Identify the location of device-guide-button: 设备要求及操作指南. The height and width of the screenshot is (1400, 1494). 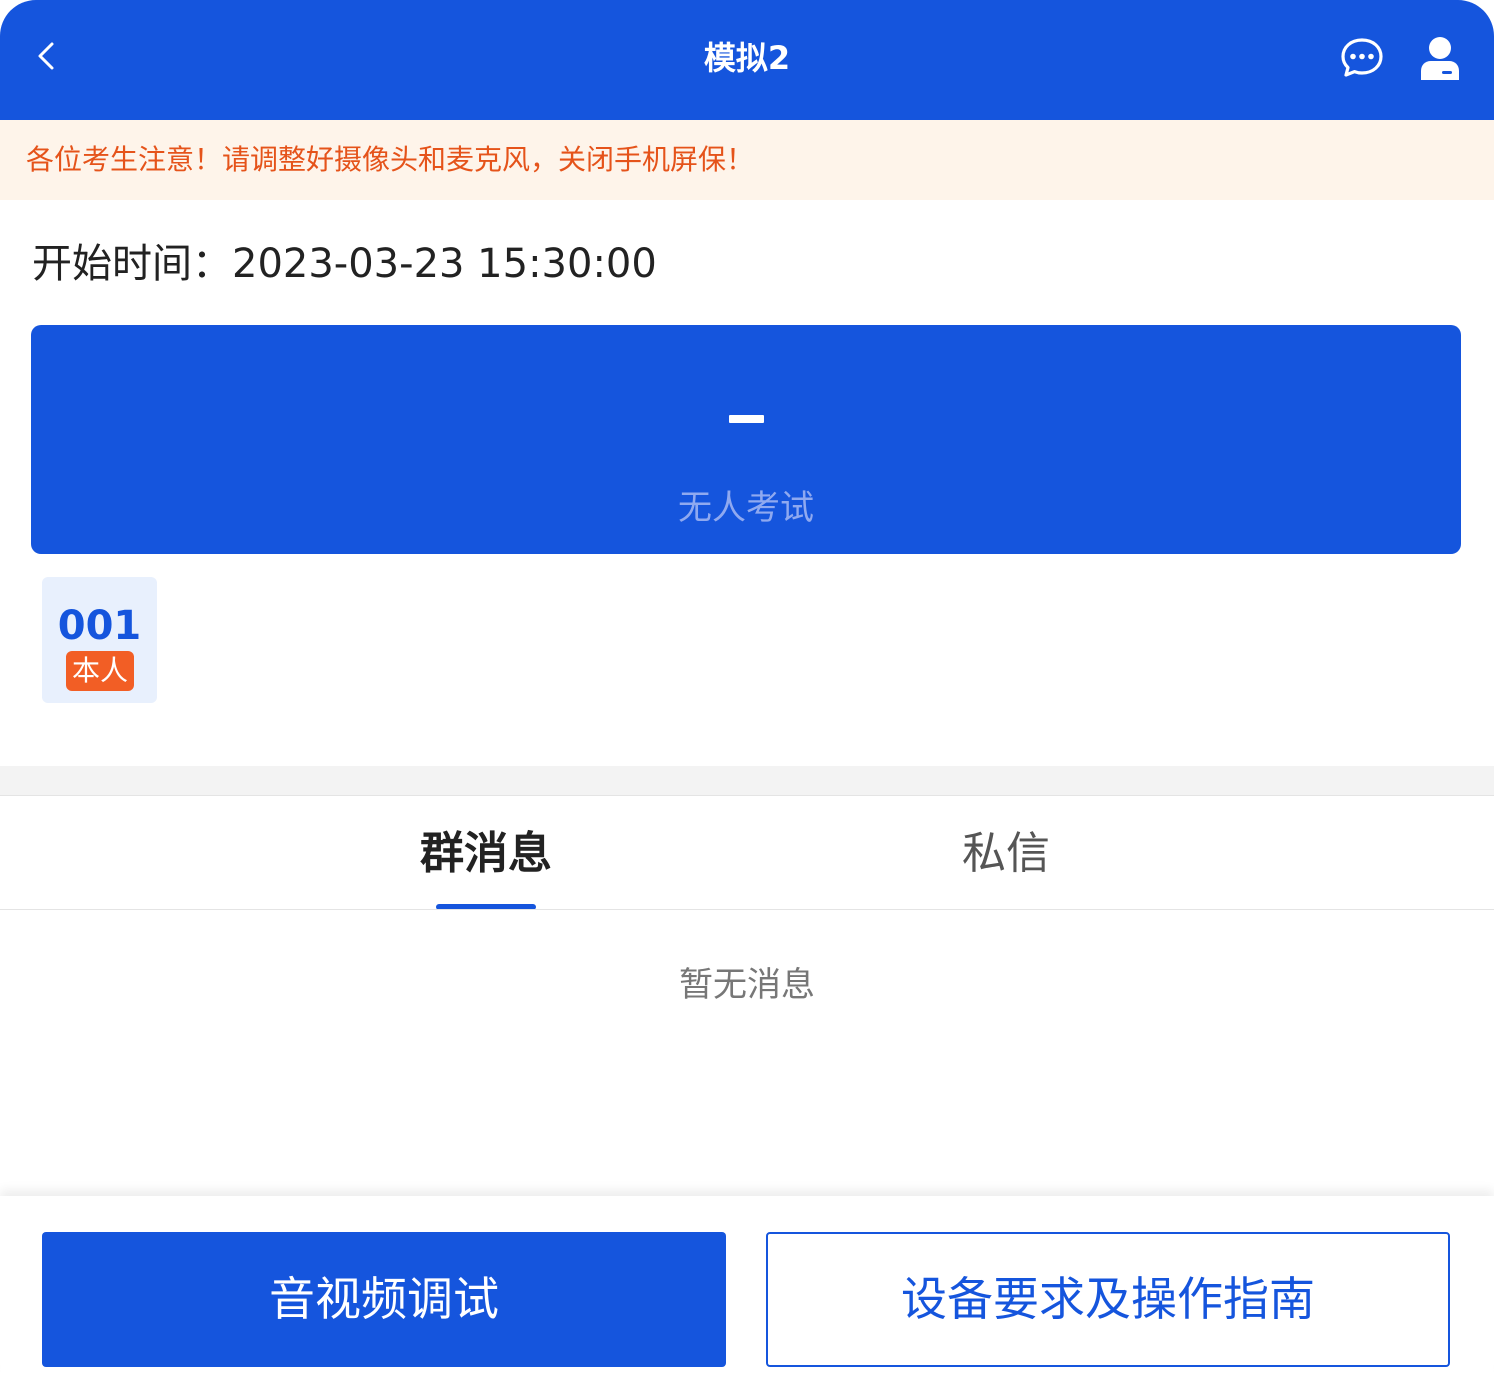
(1108, 1299).